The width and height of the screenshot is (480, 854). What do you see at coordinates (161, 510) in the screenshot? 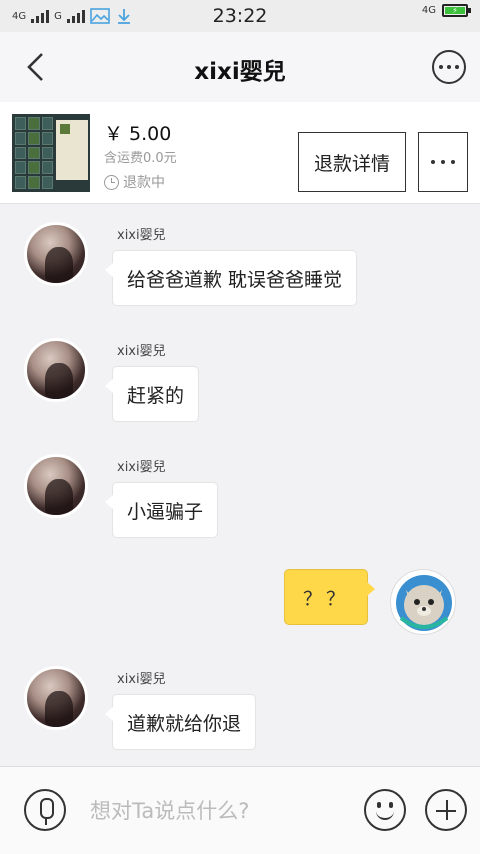
I see `message-bubble: 小逼骗子` at bounding box center [161, 510].